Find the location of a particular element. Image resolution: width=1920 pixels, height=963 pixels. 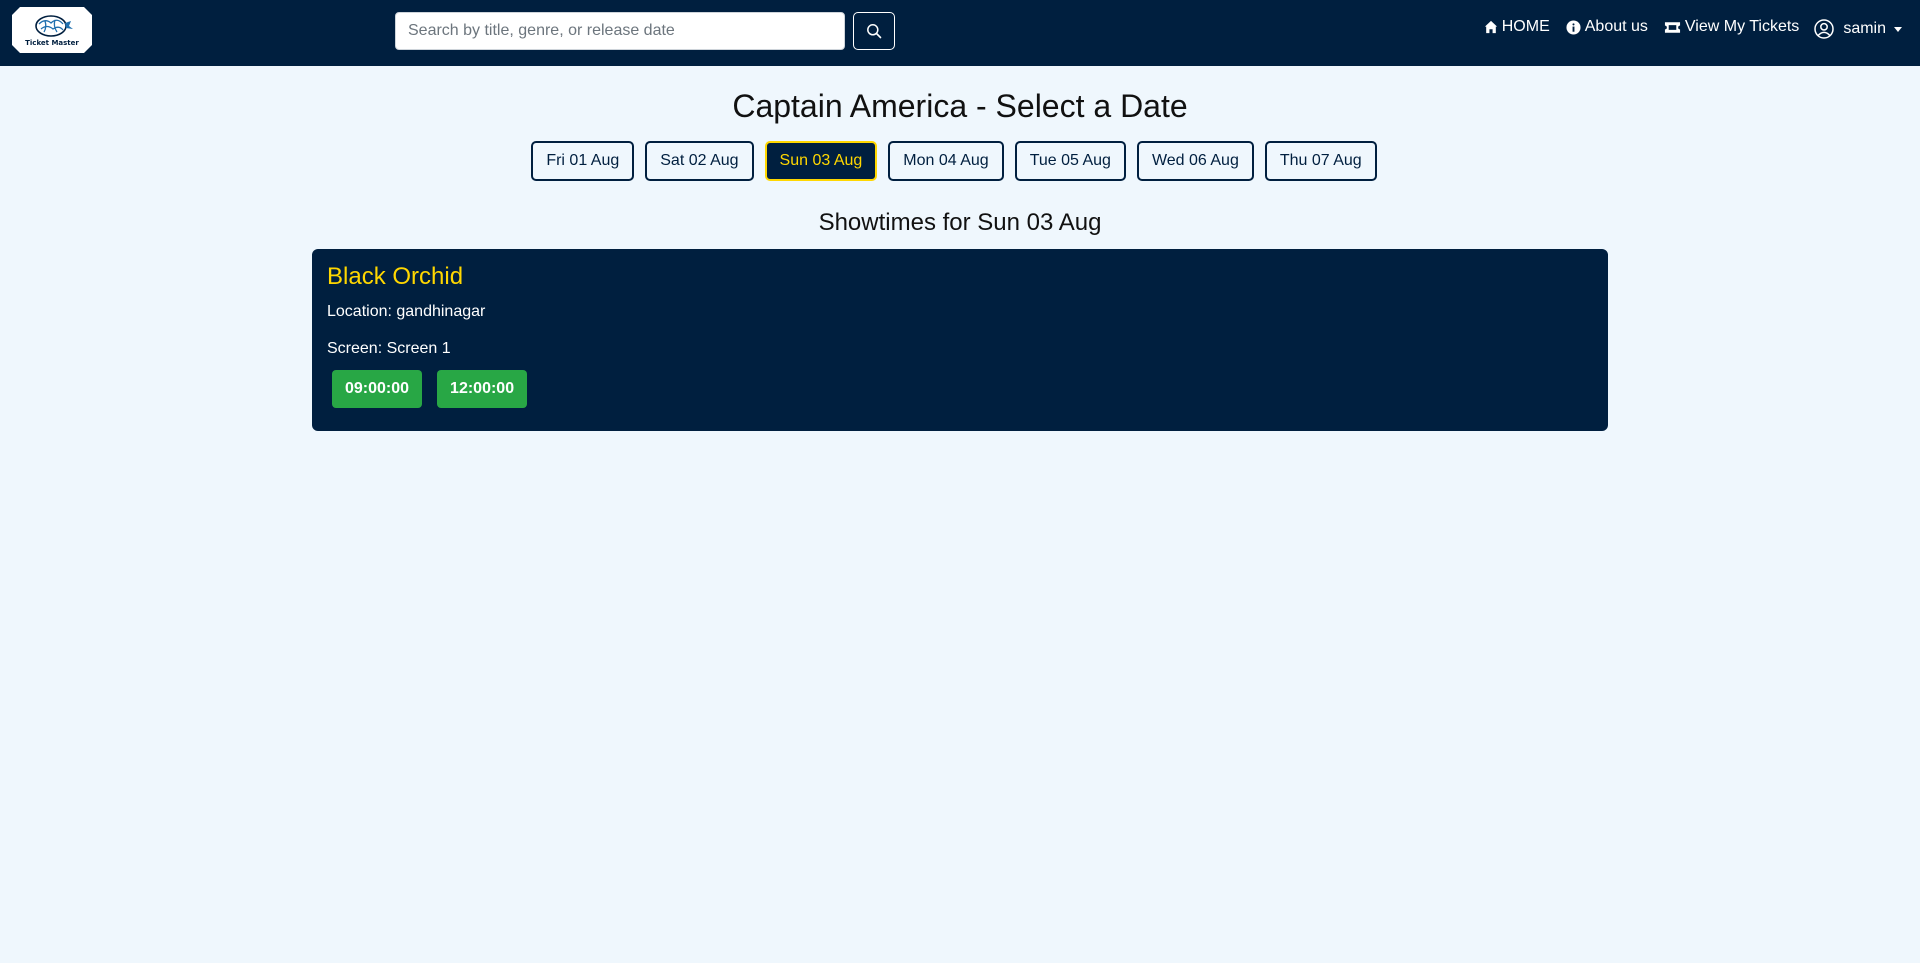

theater-name: Black Orchid is located at coordinates (395, 276).